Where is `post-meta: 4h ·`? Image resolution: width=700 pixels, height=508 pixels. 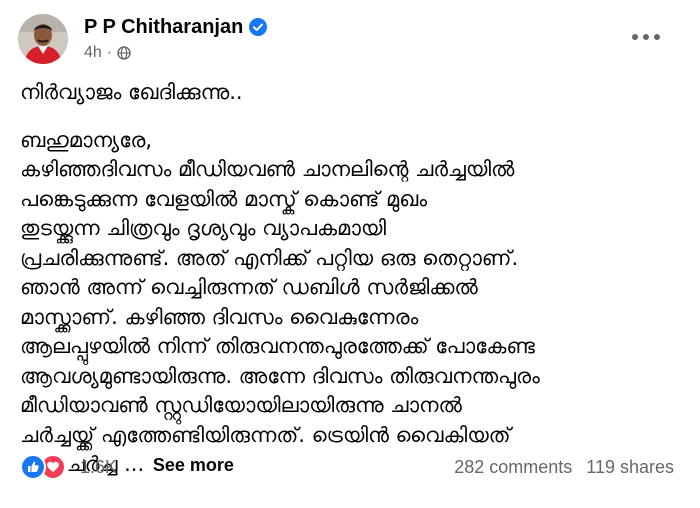 post-meta: 4h · is located at coordinates (107, 53).